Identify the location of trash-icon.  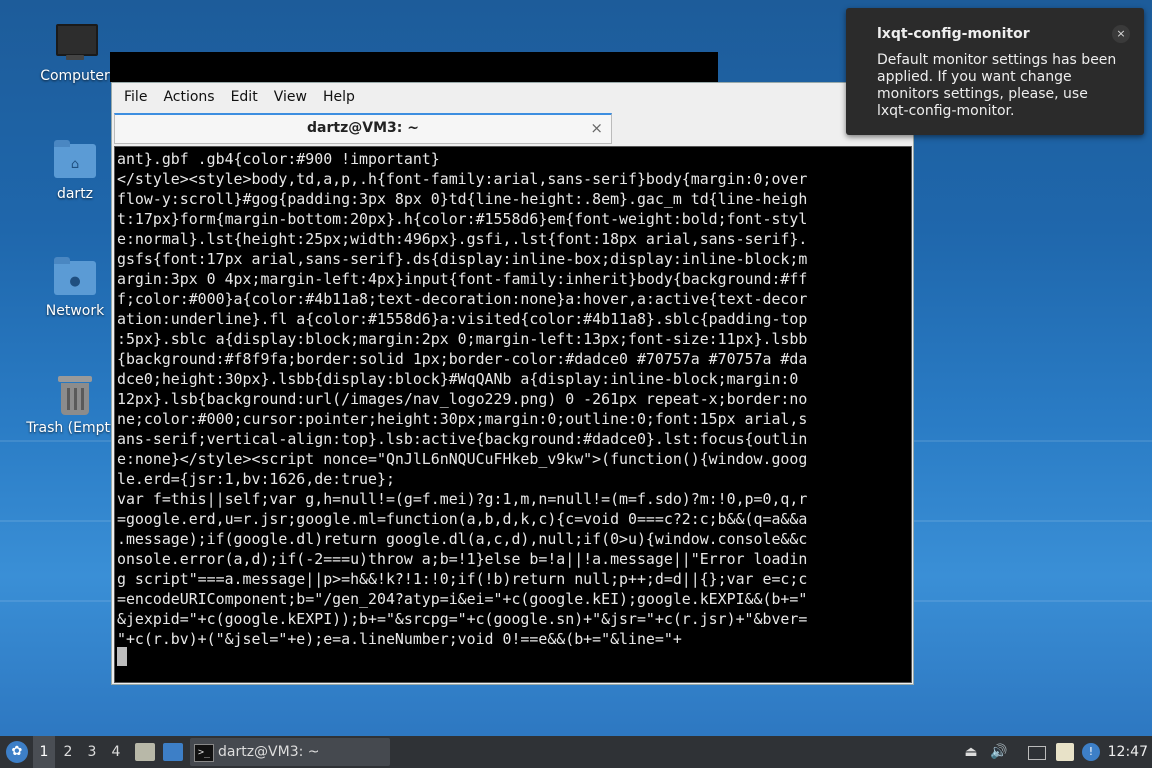
(75, 395).